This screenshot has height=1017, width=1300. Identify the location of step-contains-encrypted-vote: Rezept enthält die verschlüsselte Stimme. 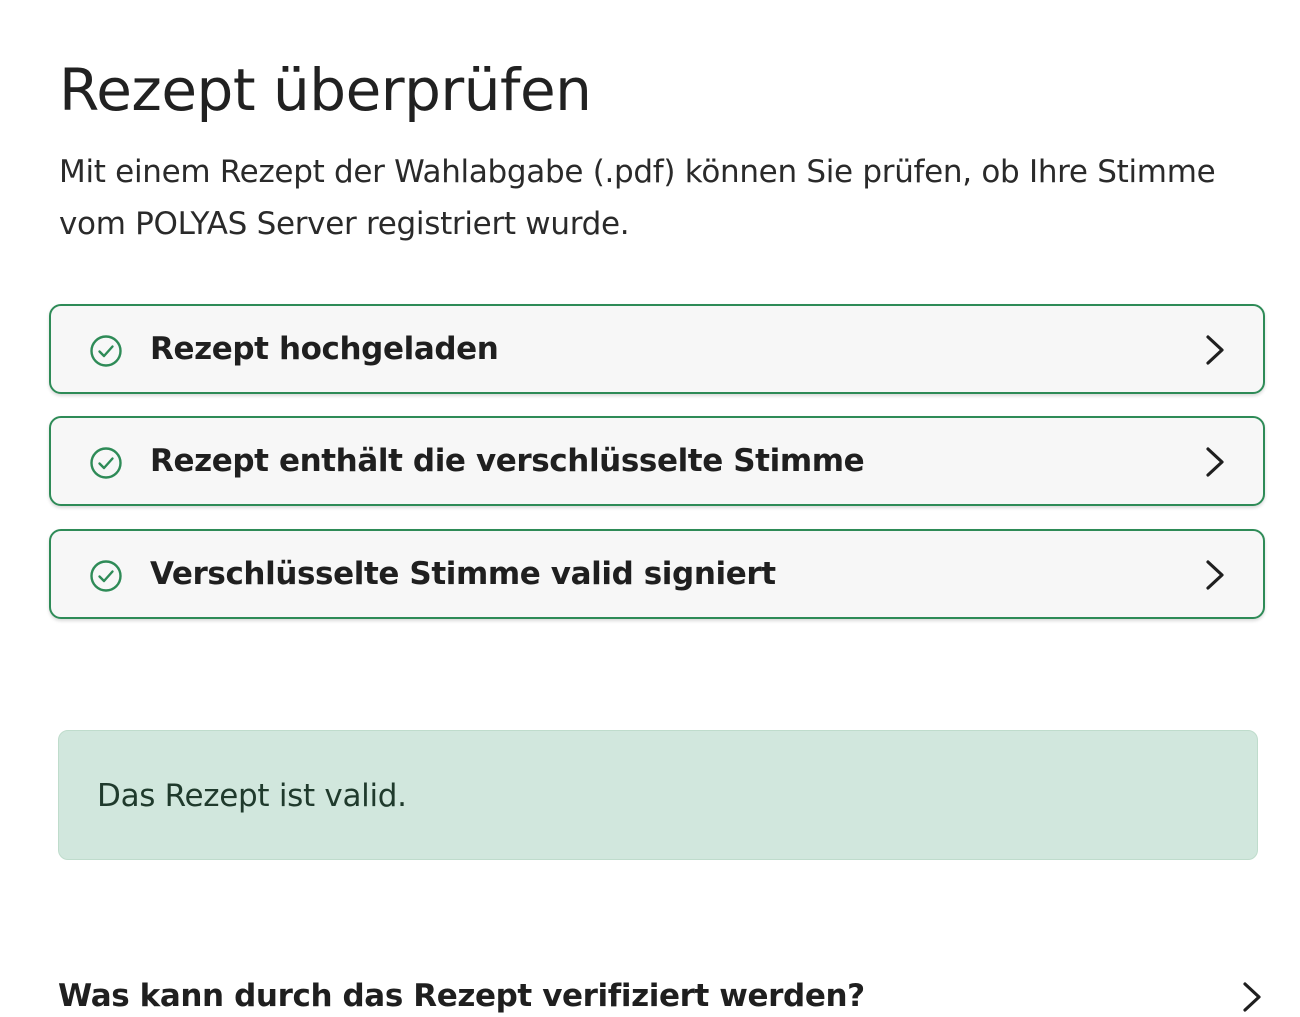
(657, 461).